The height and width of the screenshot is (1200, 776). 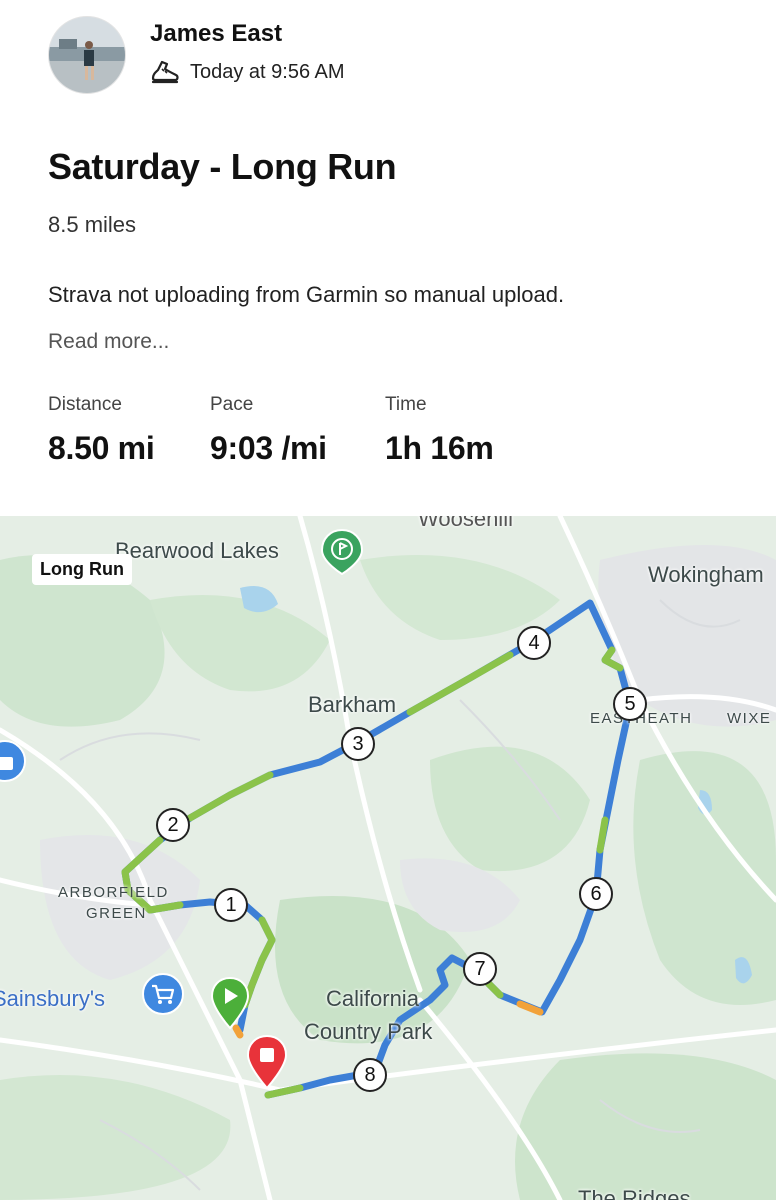 I want to click on activity-meta: Today at 9:56 AM, so click(x=247, y=72).